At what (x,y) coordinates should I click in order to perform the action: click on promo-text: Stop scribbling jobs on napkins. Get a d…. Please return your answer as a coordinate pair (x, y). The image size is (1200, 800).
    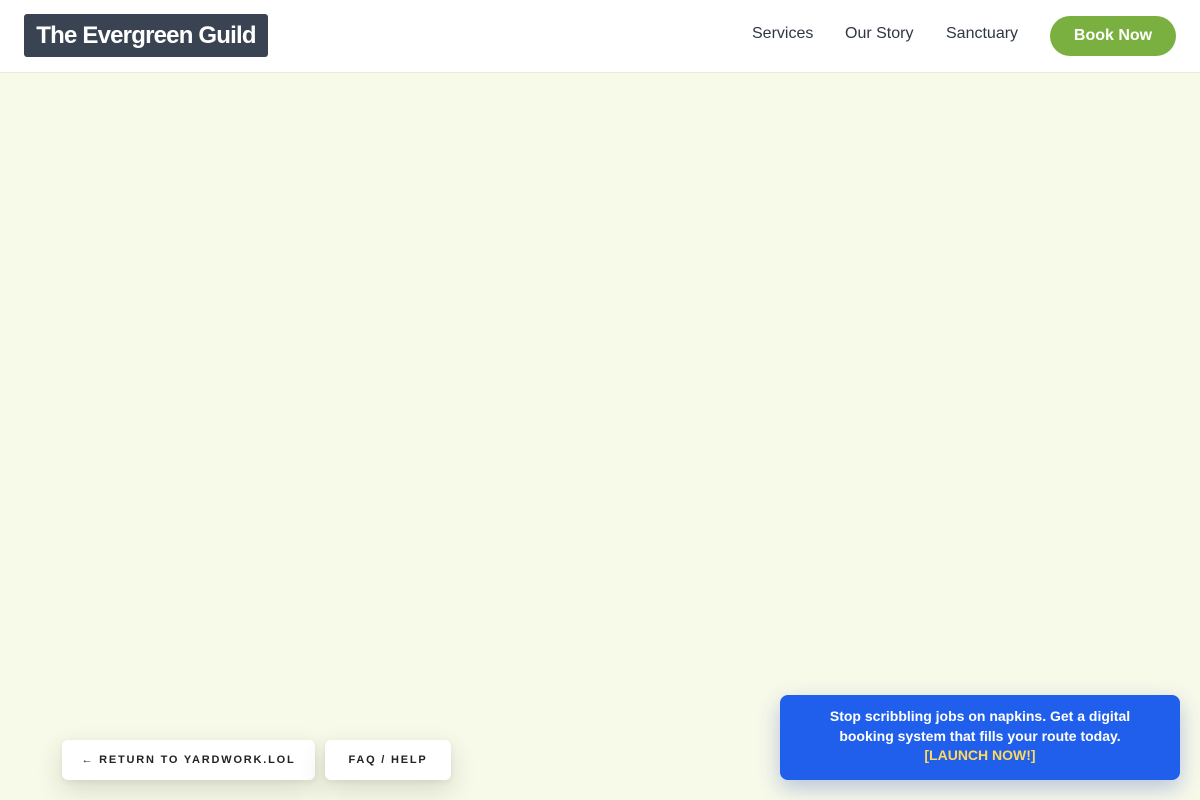
    Looking at the image, I should click on (980, 726).